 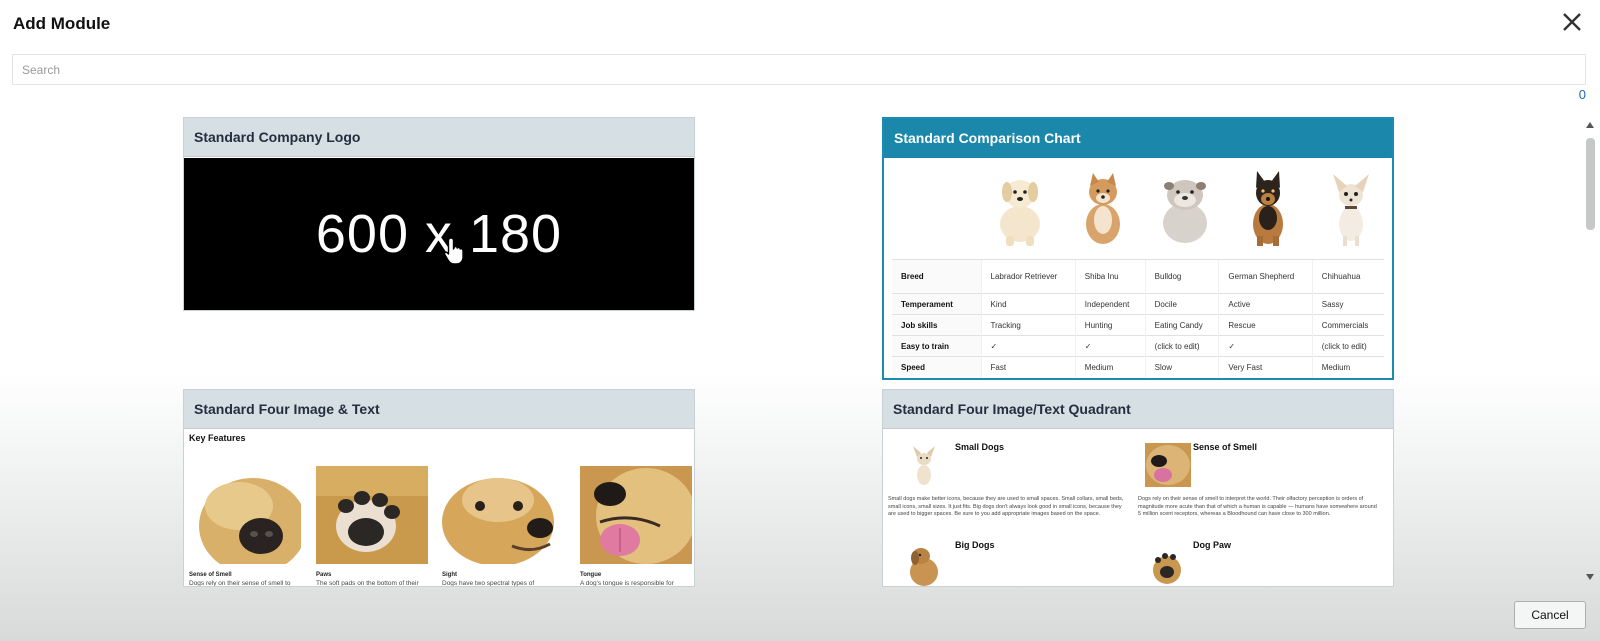 What do you see at coordinates (1181, 325) in the screenshot?
I see `comparison-cell: Eating Candy` at bounding box center [1181, 325].